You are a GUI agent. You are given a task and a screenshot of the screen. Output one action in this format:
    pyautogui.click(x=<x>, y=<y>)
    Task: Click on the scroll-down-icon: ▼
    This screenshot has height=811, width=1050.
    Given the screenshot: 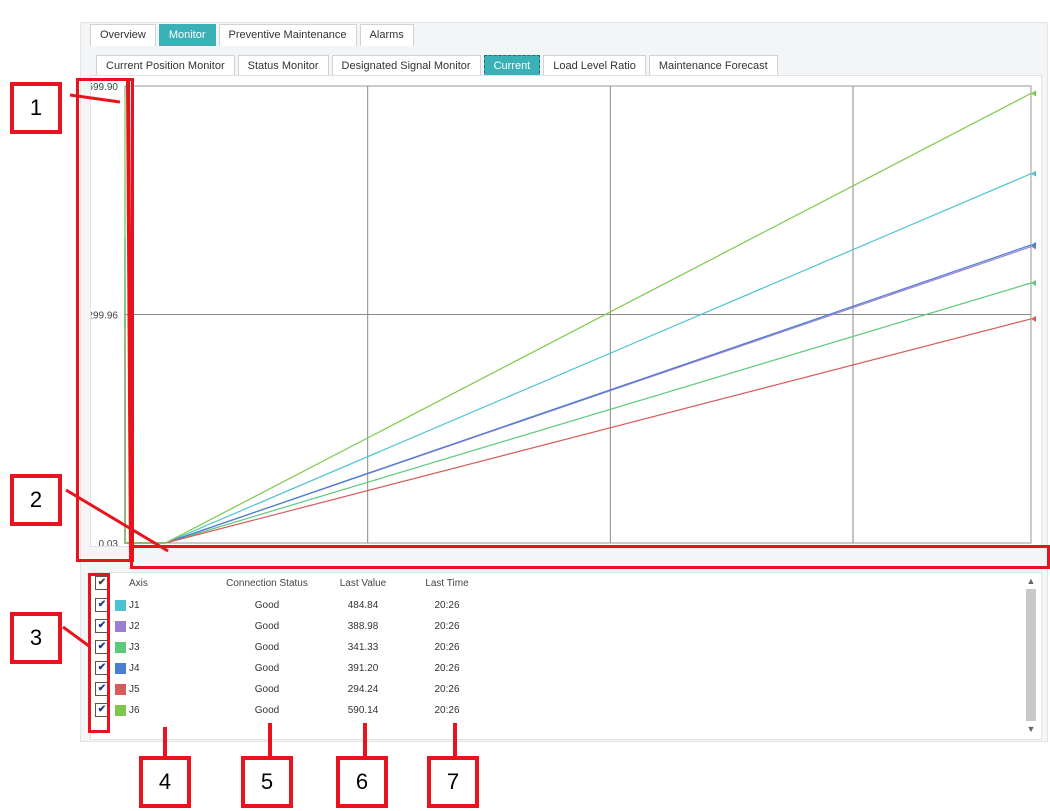 What is the action you would take?
    pyautogui.click(x=1031, y=729)
    